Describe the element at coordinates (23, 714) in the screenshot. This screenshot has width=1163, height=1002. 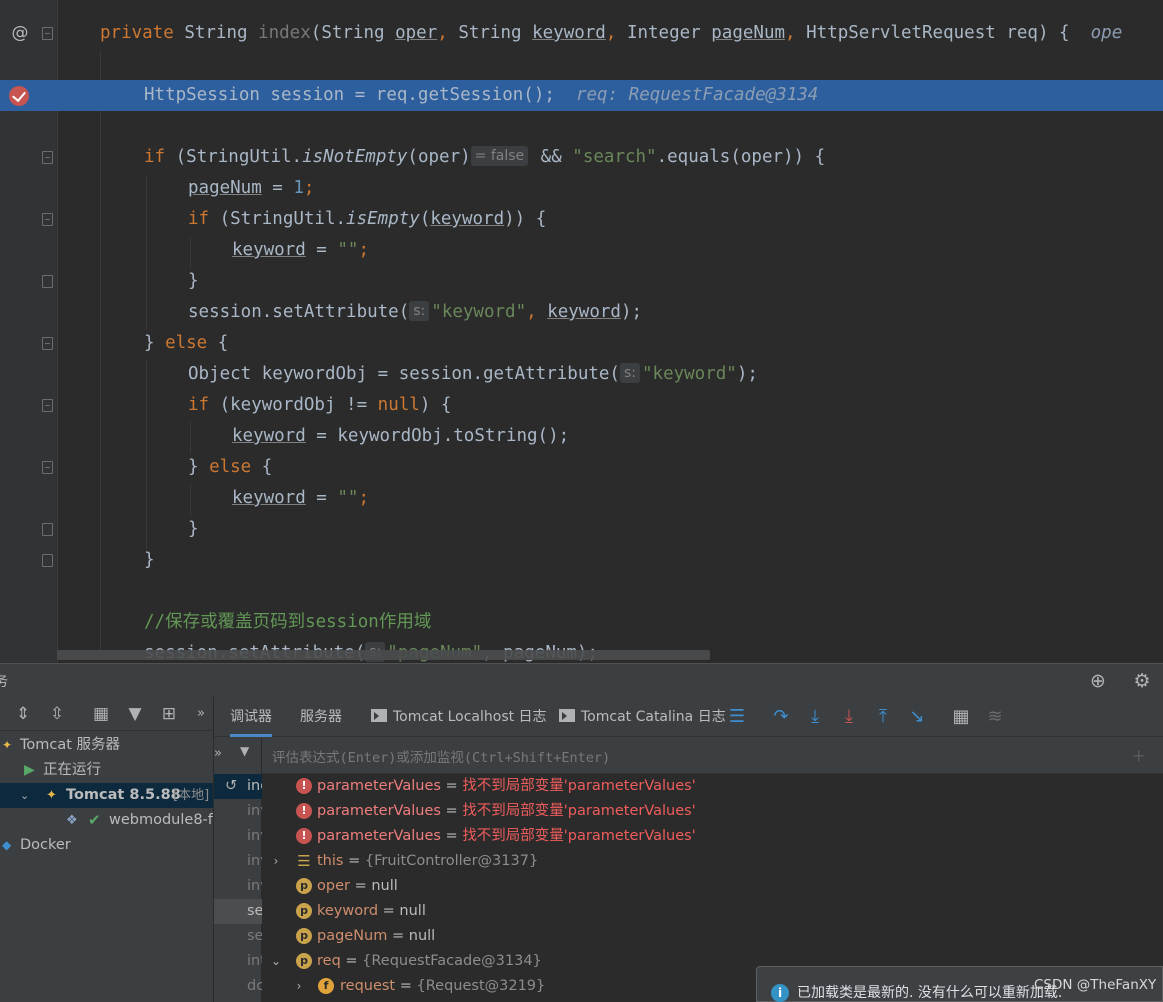
I see `expand-all-icon: ⇕` at that location.